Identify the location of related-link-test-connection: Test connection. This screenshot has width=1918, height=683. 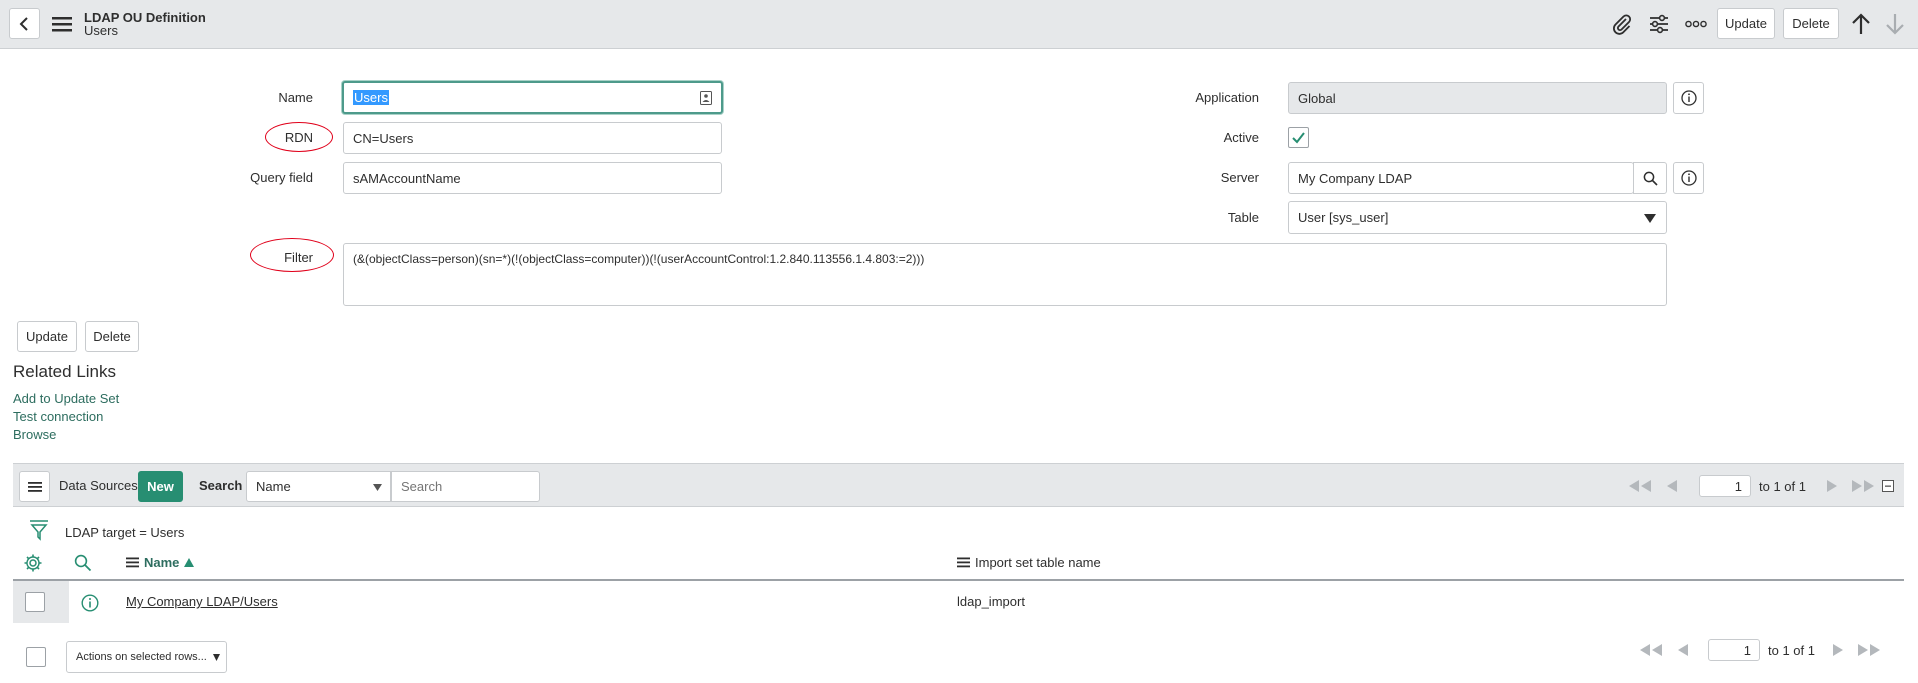
(58, 416).